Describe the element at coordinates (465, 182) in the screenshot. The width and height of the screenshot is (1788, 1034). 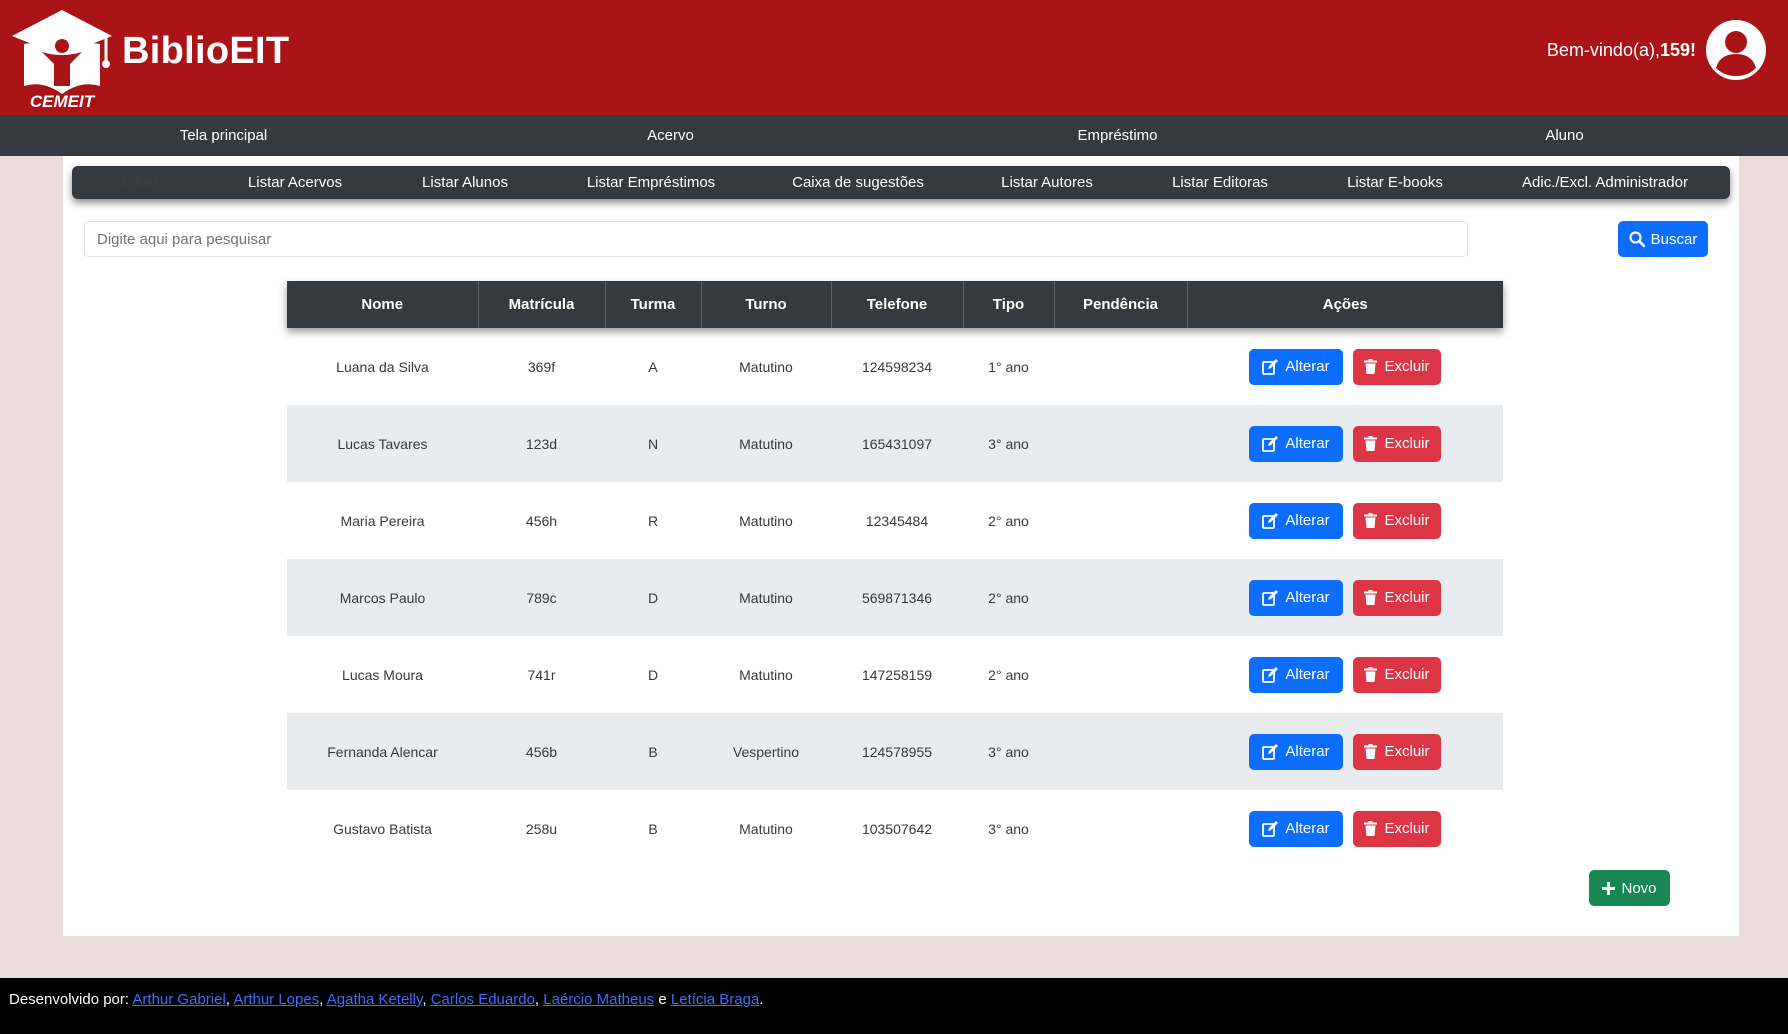
I see `subnav-listar-alunos: Listar Alunos` at that location.